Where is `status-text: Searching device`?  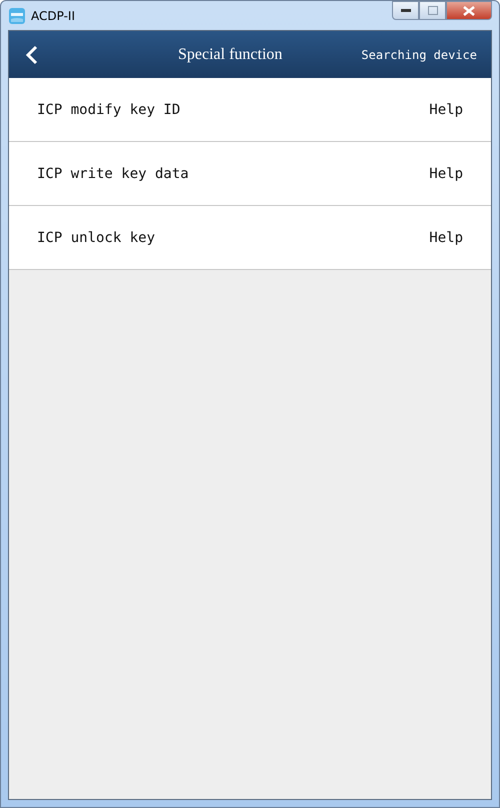 status-text: Searching device is located at coordinates (419, 55).